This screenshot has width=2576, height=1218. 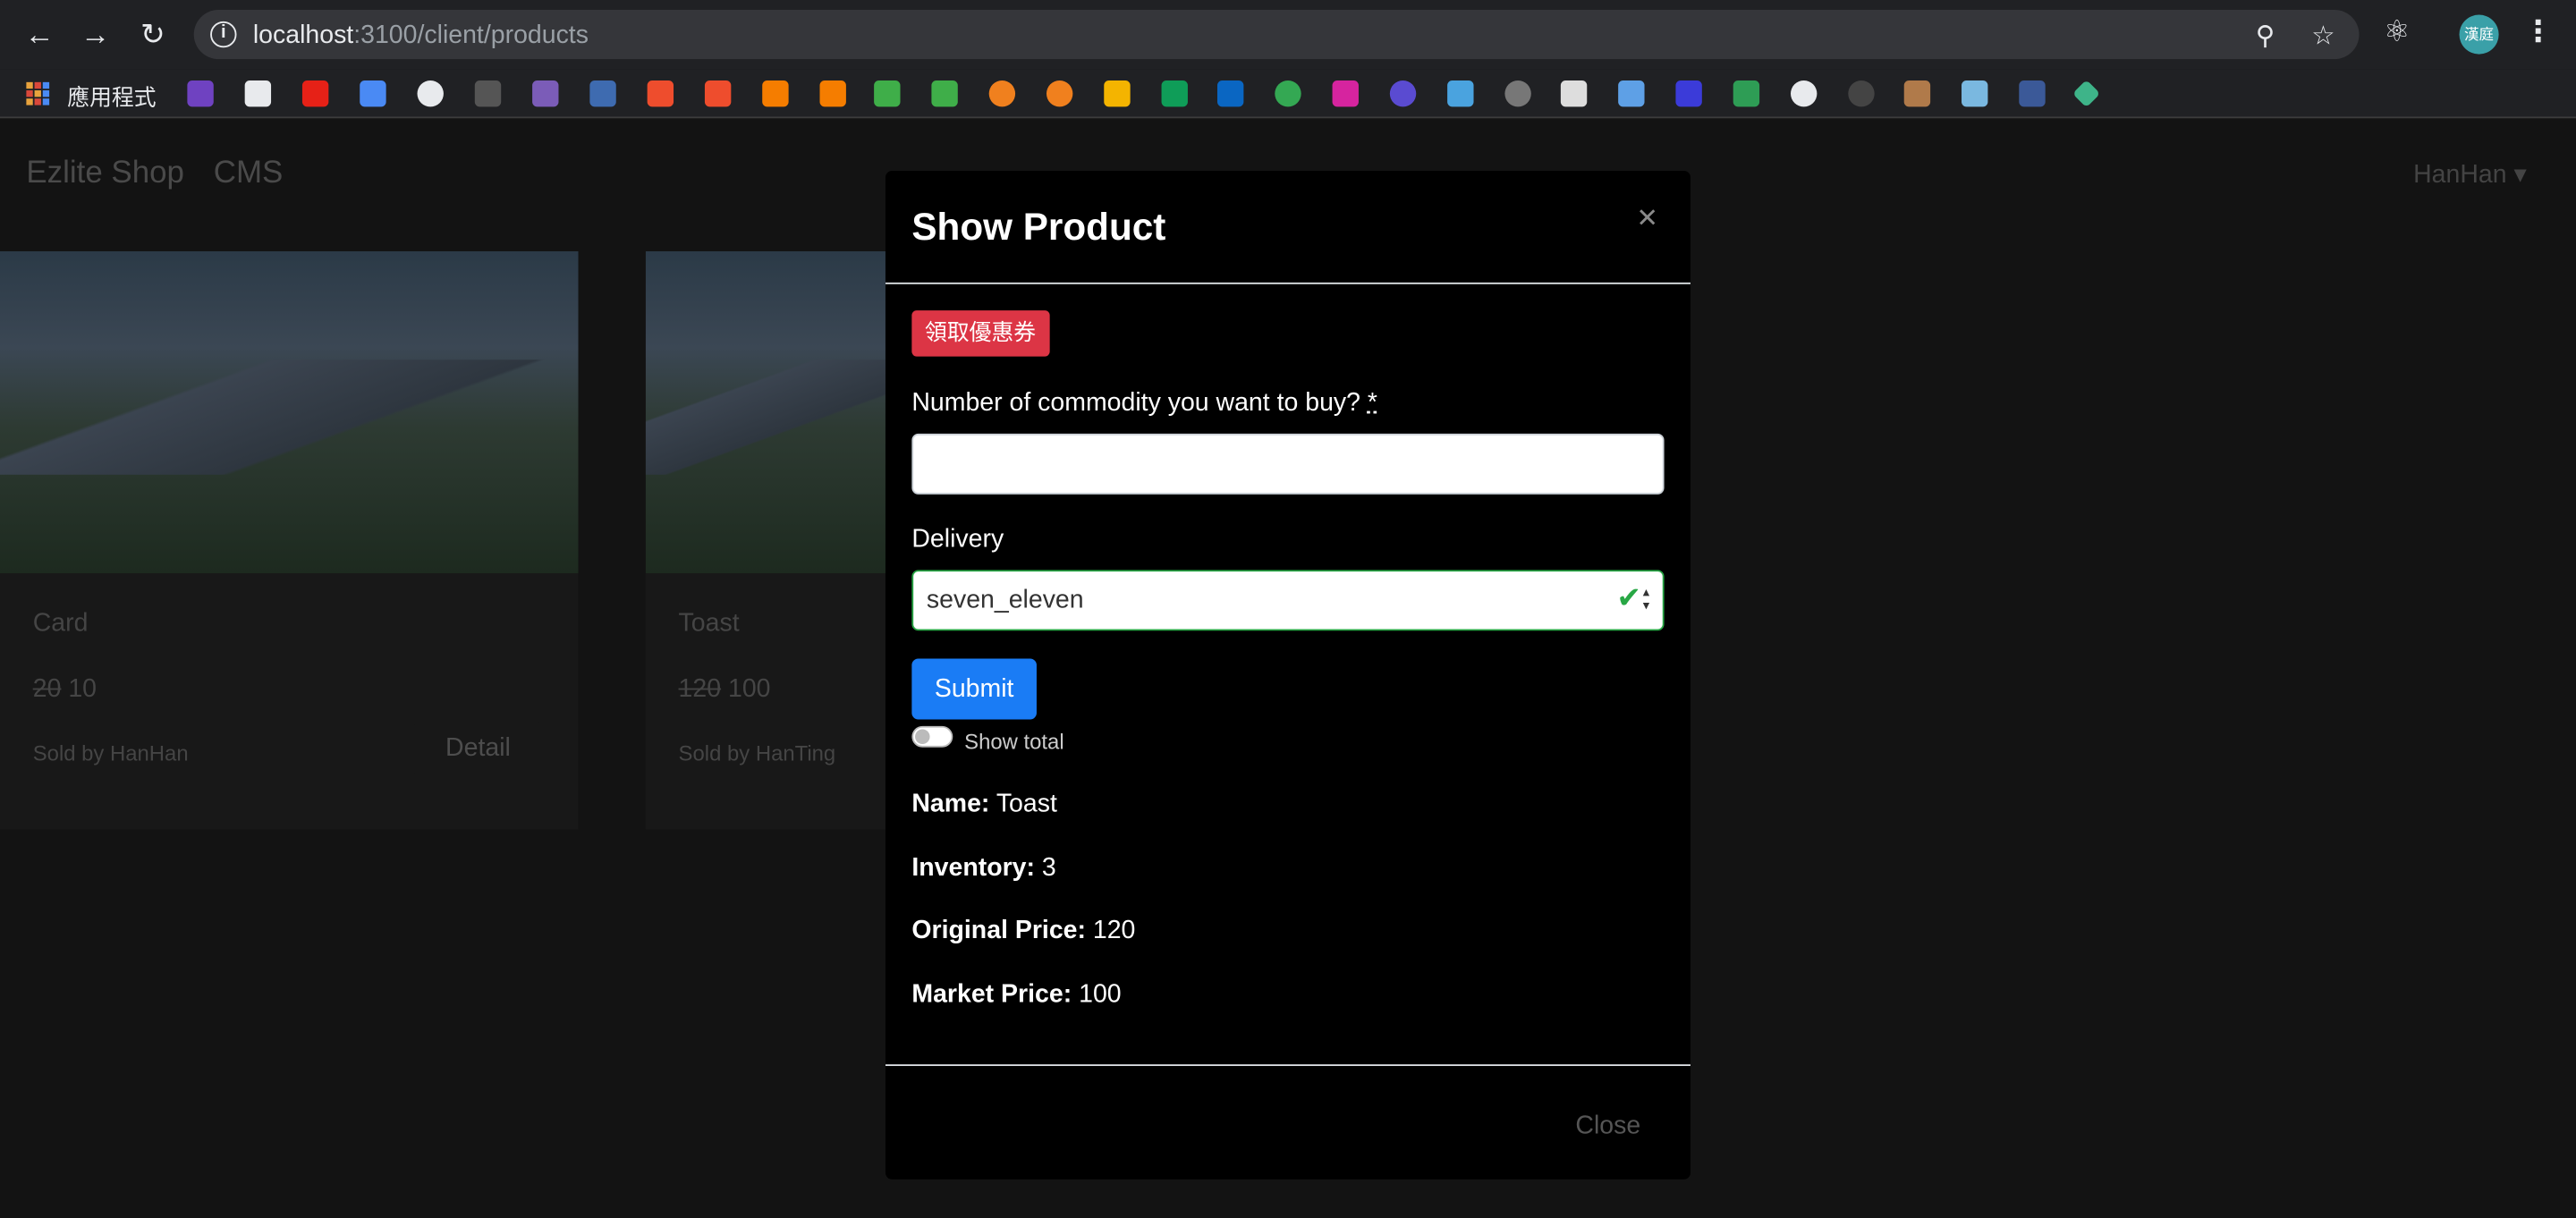 I want to click on info-market-price: Market Price: 100, so click(x=1016, y=994).